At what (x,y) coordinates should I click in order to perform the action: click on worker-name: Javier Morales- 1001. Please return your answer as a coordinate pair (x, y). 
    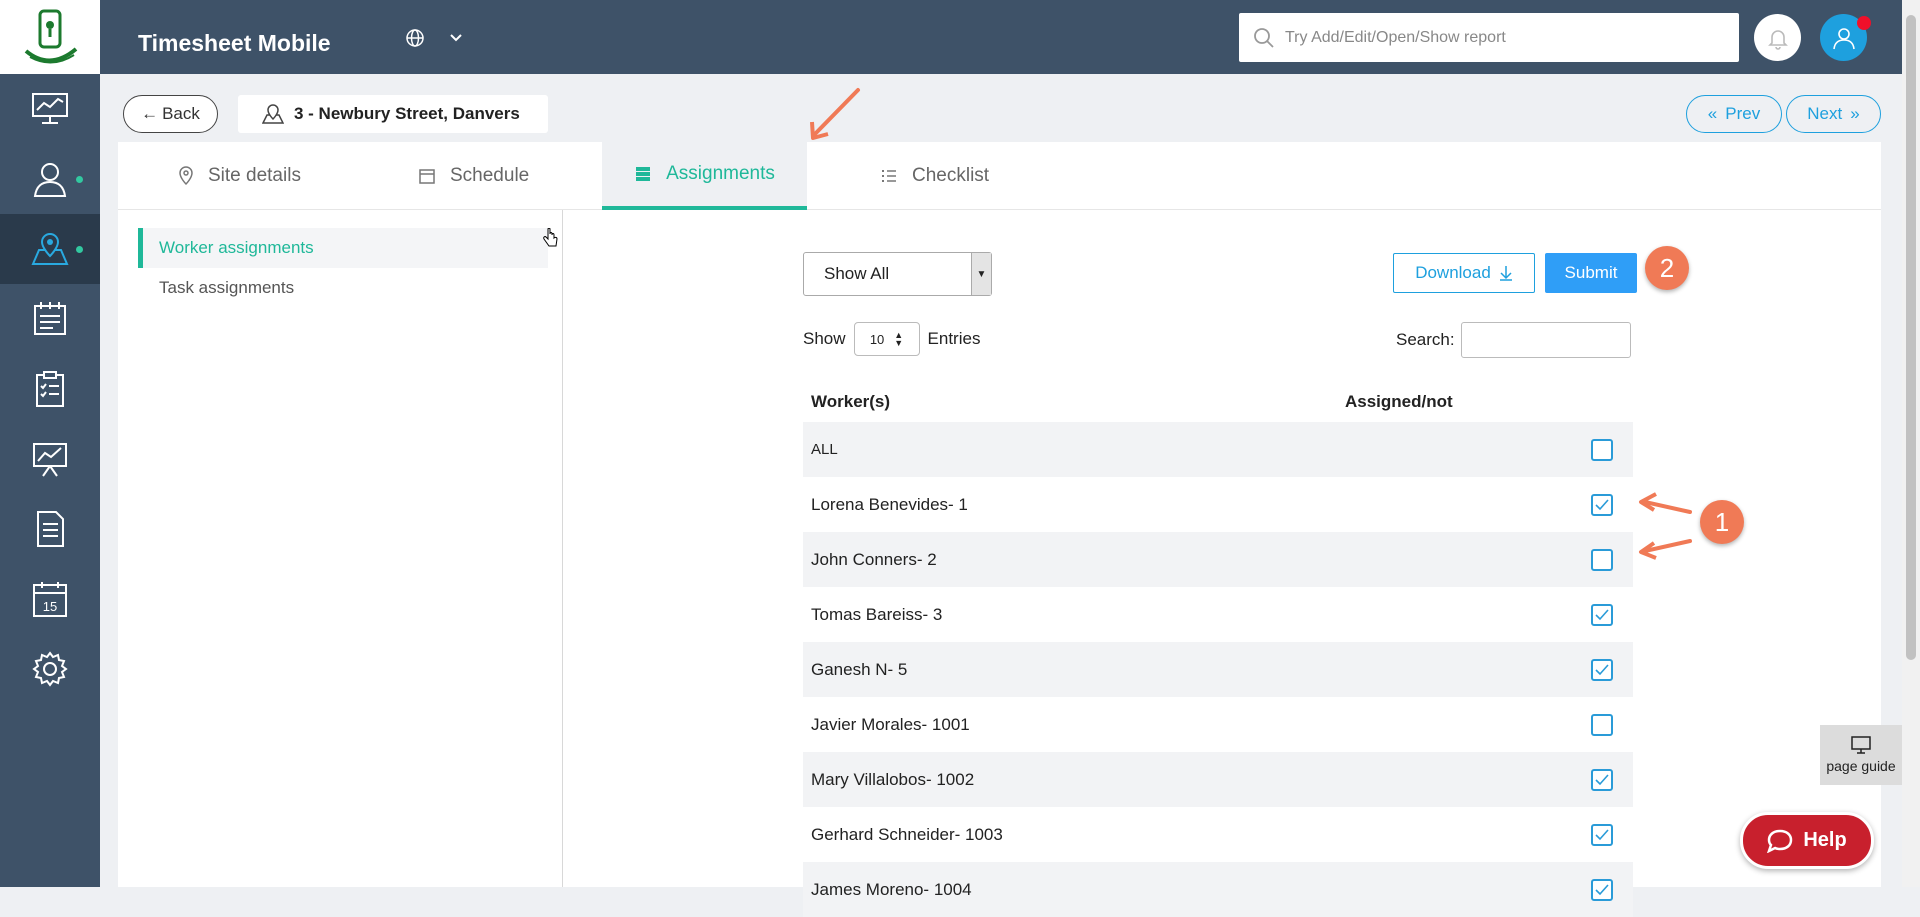
    Looking at the image, I should click on (890, 724).